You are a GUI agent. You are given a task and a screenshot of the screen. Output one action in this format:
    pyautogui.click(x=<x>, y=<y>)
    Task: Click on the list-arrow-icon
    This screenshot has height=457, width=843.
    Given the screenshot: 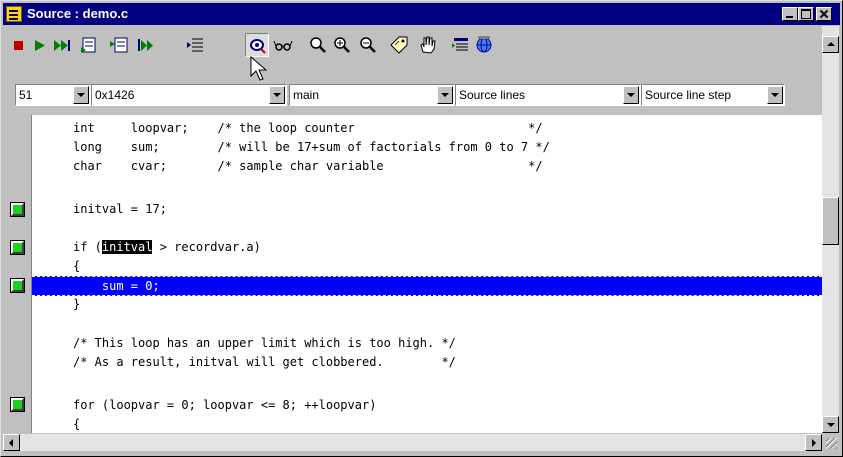 What is the action you would take?
    pyautogui.click(x=195, y=45)
    